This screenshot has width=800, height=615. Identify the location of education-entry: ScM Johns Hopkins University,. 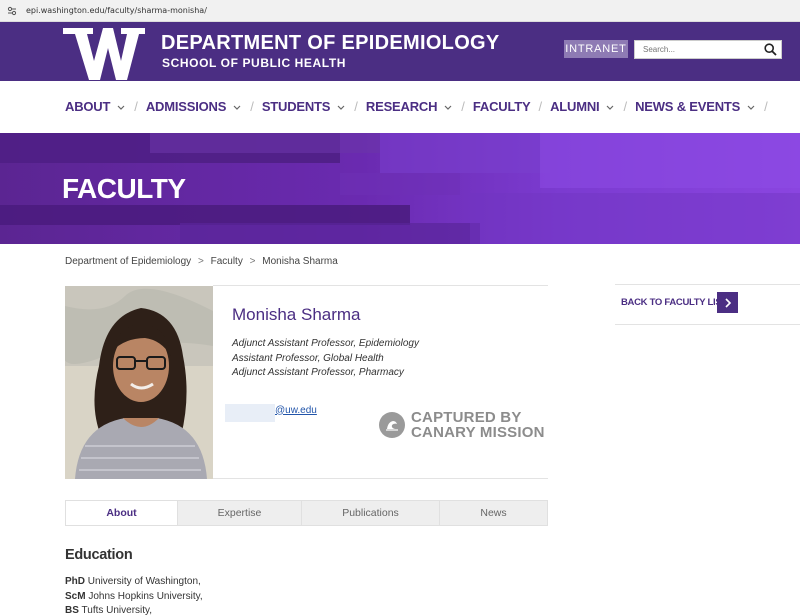
(134, 597).